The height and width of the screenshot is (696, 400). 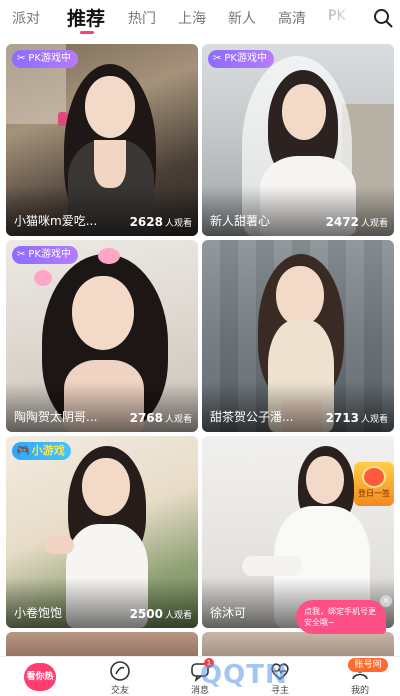 I want to click on viewer-count: 2768 人观看, so click(x=161, y=418).